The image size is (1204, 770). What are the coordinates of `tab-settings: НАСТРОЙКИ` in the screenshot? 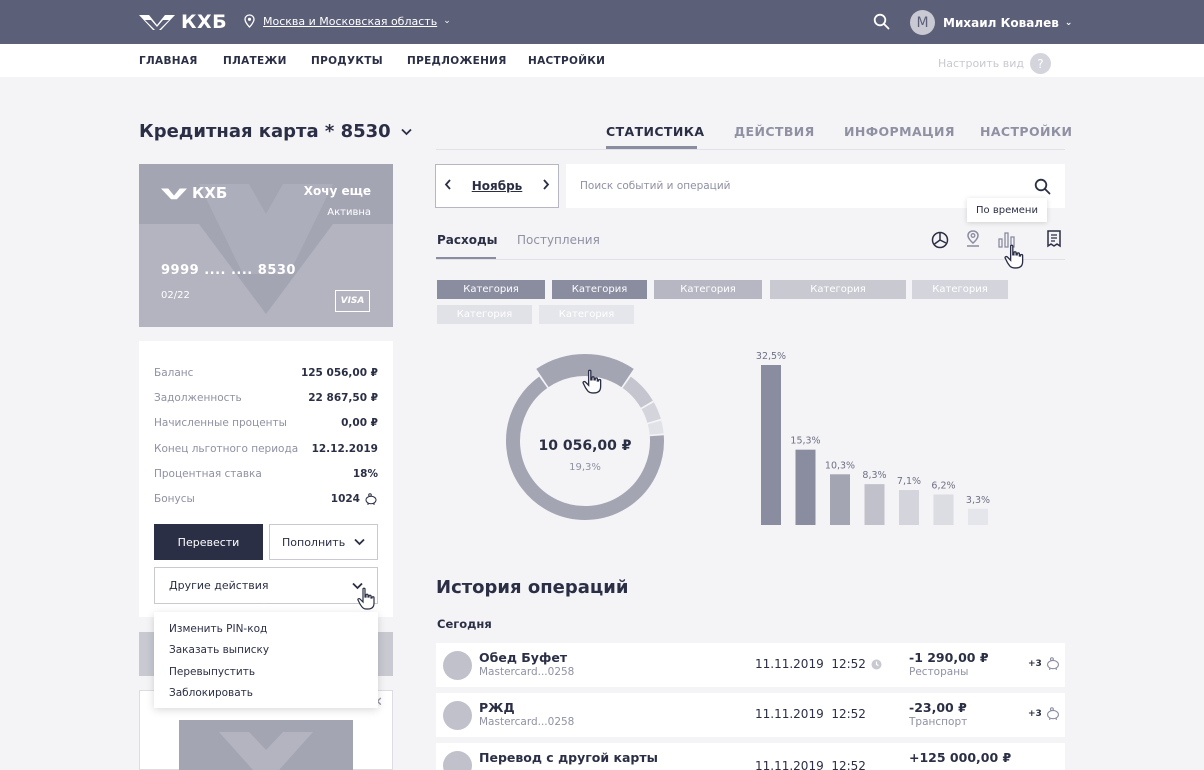 It's located at (1026, 131).